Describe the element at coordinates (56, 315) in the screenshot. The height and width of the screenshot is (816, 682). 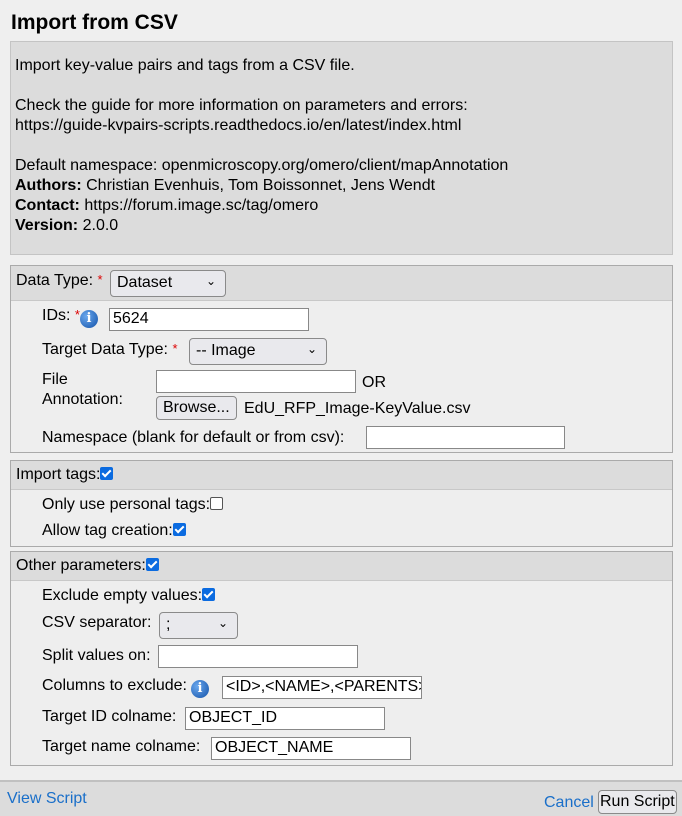
I see `ids-label: IDs:` at that location.